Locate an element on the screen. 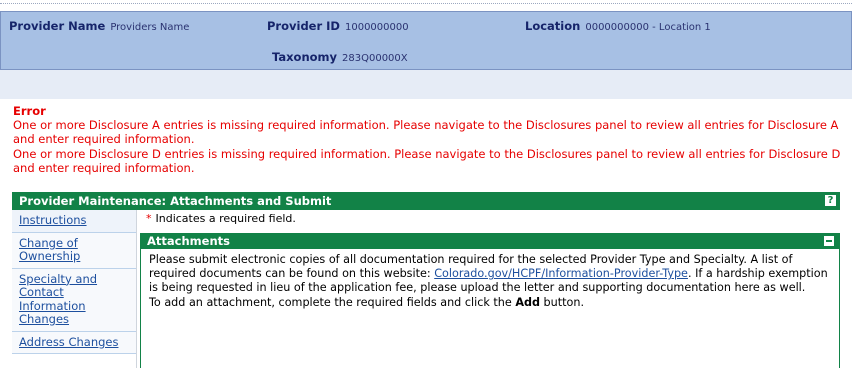 This screenshot has height=368, width=852. required-note-text: Indicates a required field. is located at coordinates (225, 218).